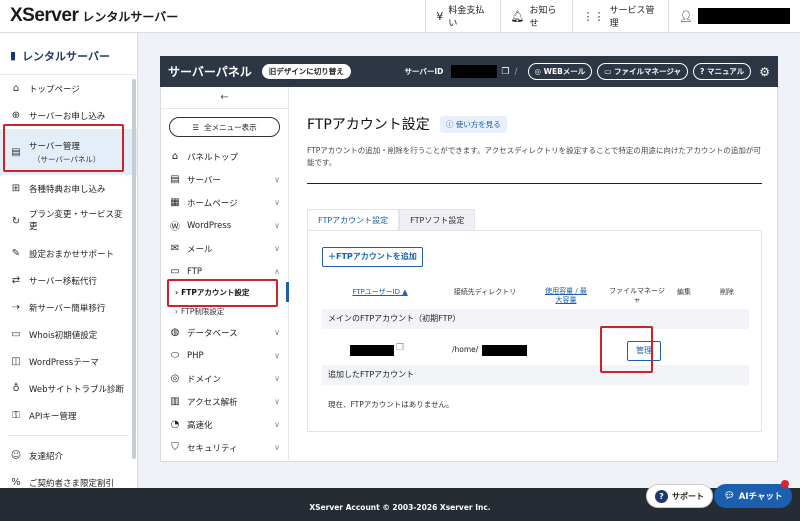 Image resolution: width=800 pixels, height=521 pixels. Describe the element at coordinates (353, 220) in the screenshot. I see `tab-ftp-account: FTPアカウント設定` at that location.